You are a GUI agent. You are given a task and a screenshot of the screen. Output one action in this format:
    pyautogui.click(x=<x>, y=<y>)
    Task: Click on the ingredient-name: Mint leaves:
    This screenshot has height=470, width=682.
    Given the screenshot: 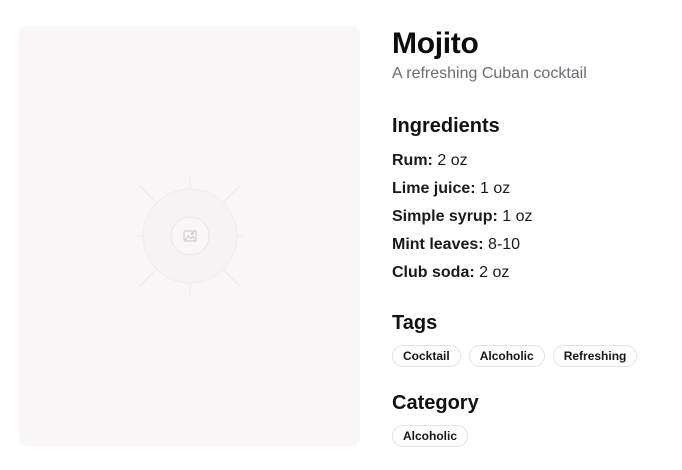 What is the action you would take?
    pyautogui.click(x=438, y=244)
    